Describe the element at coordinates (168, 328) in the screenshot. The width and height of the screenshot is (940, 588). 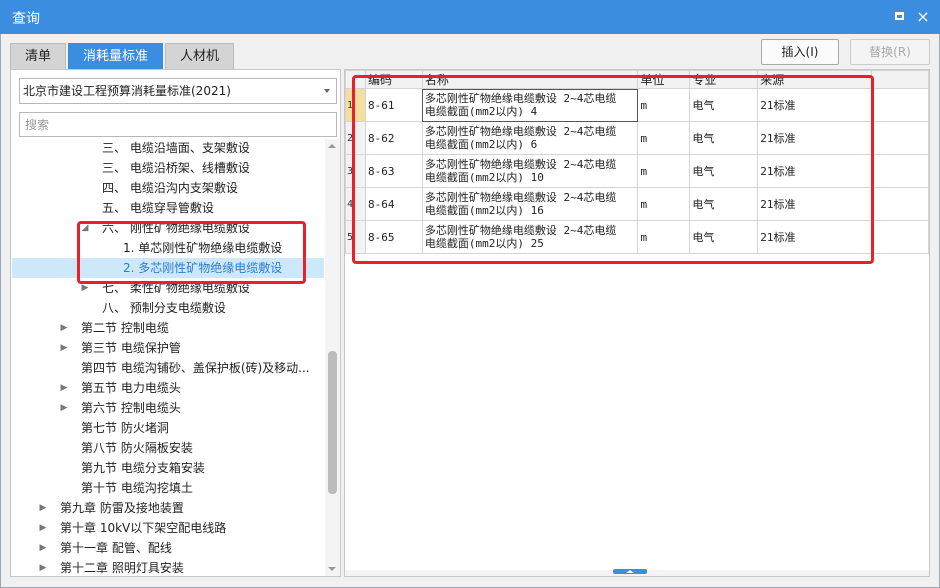
I see `tree-node: ▶ 第二节 控制电缆` at that location.